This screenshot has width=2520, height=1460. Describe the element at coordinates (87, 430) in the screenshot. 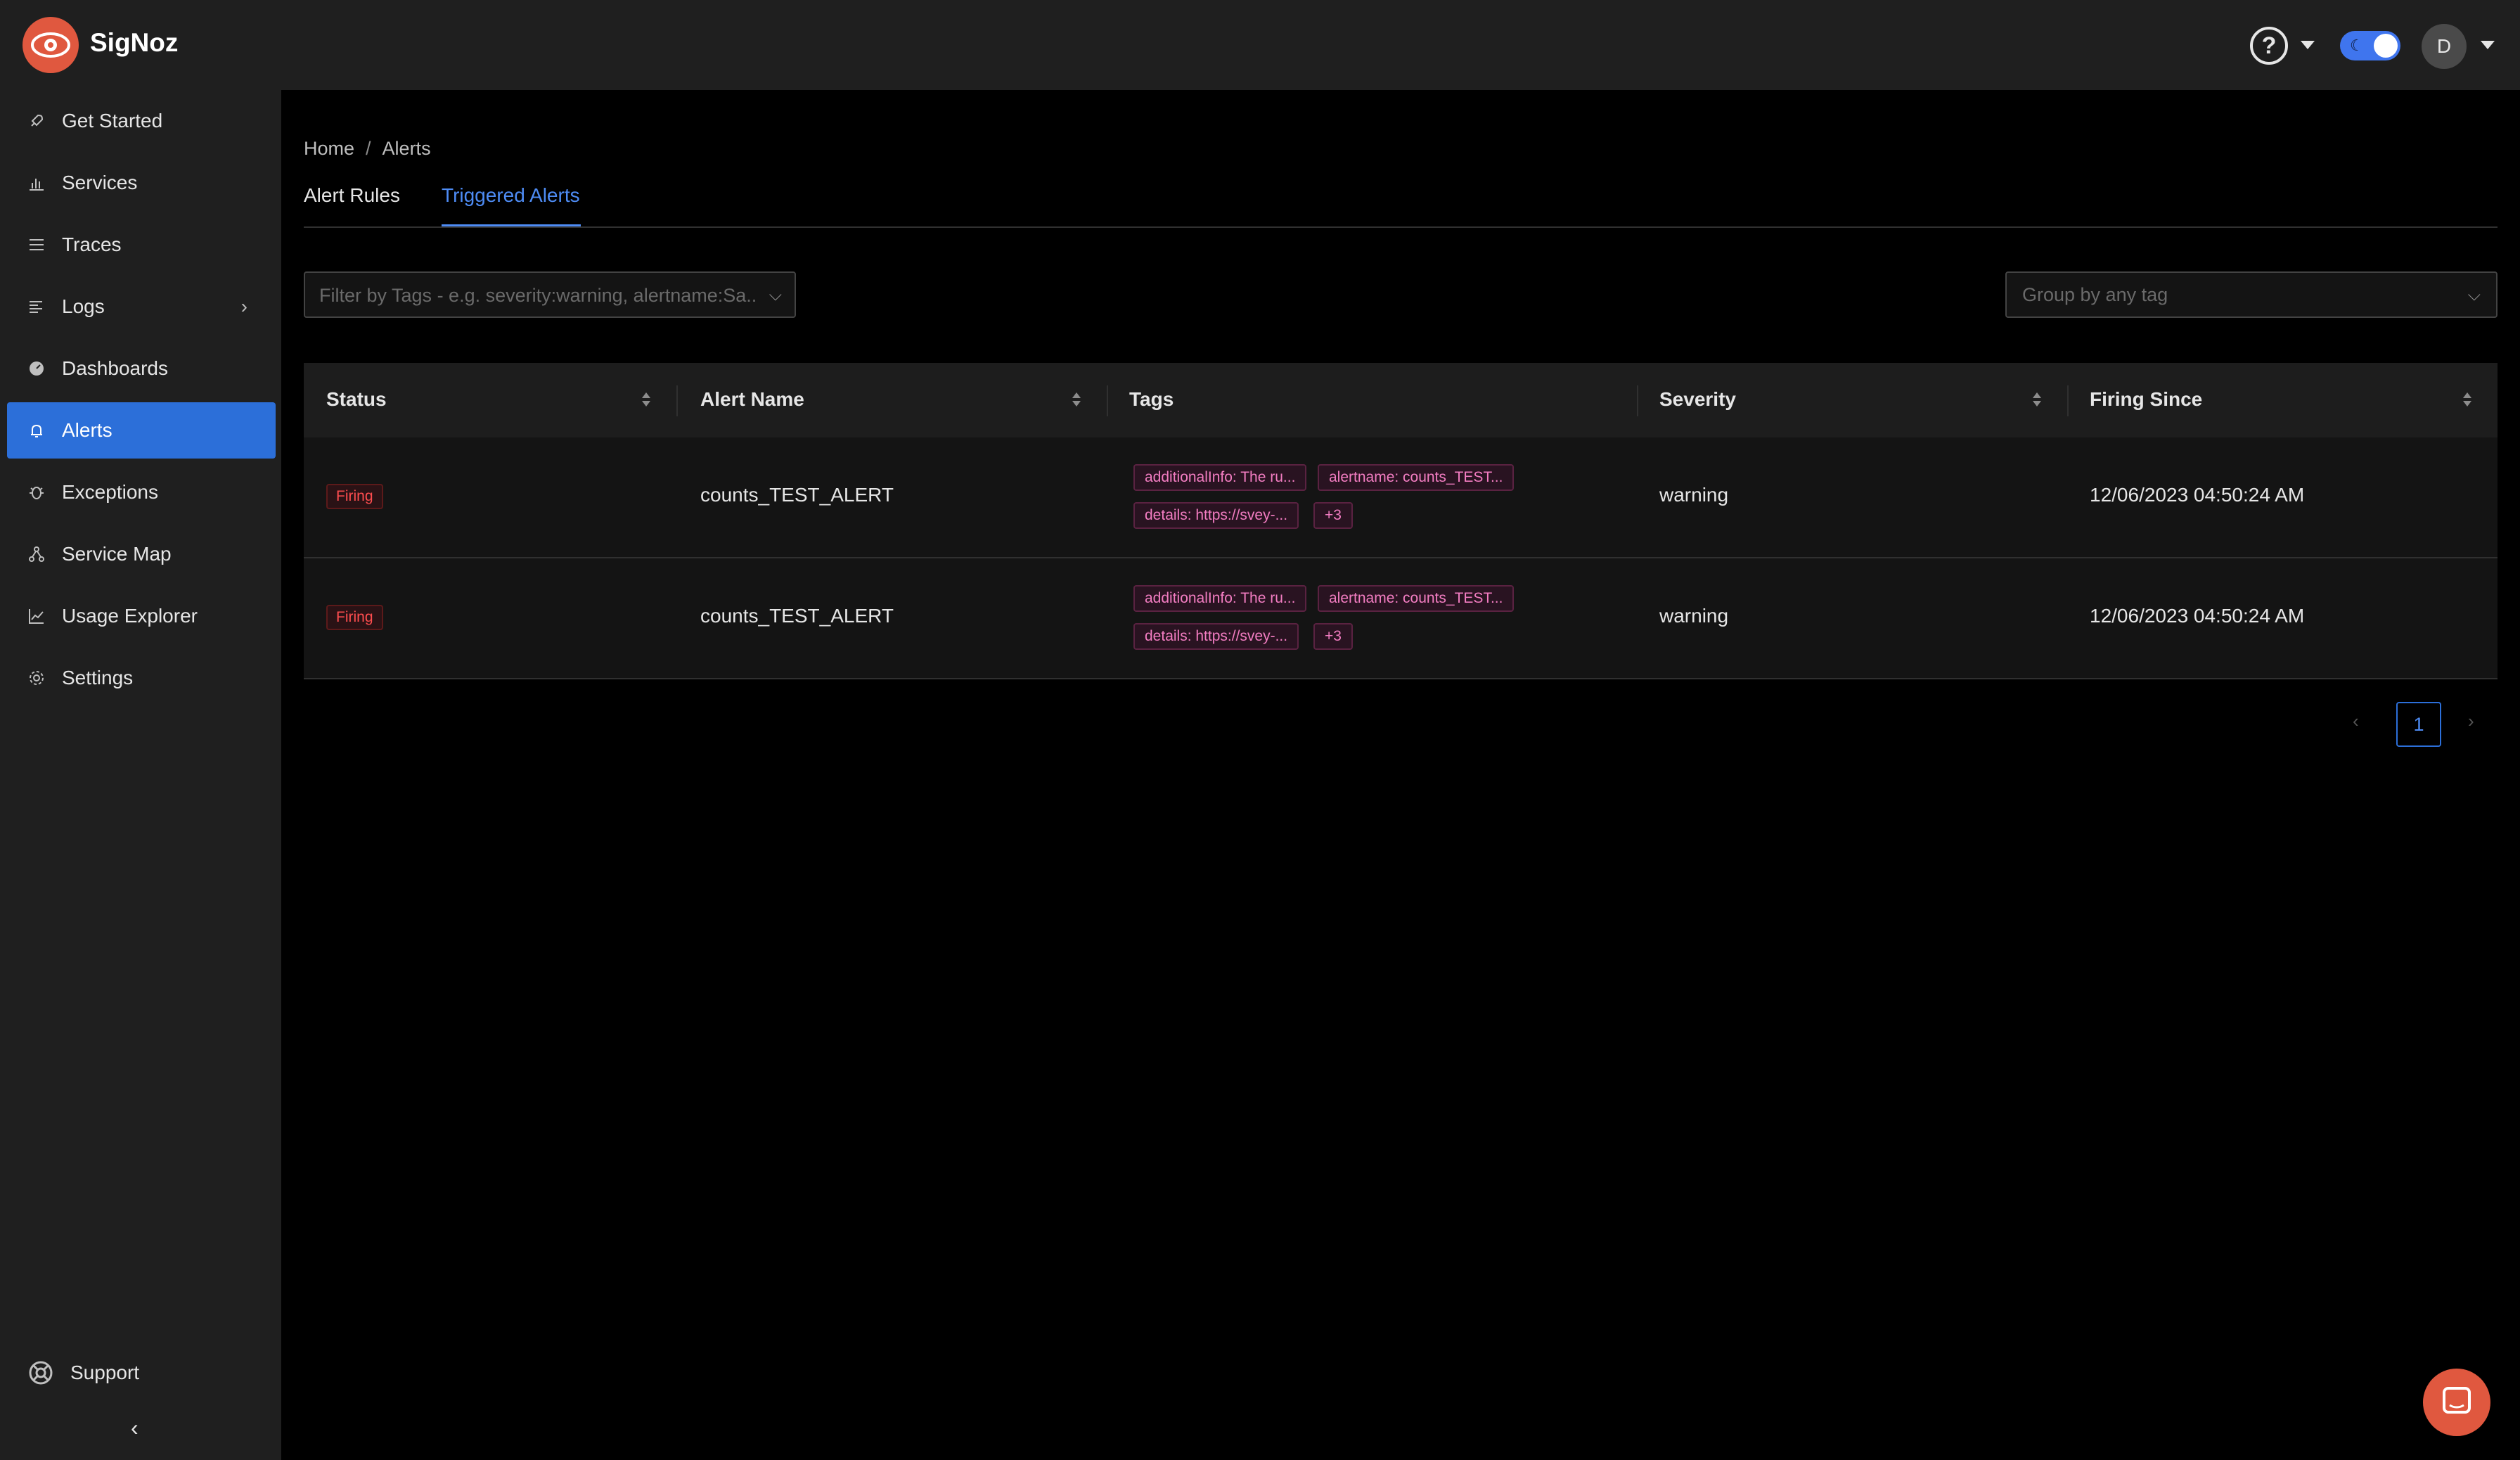

I see `sidebar-item-label: Alerts` at that location.